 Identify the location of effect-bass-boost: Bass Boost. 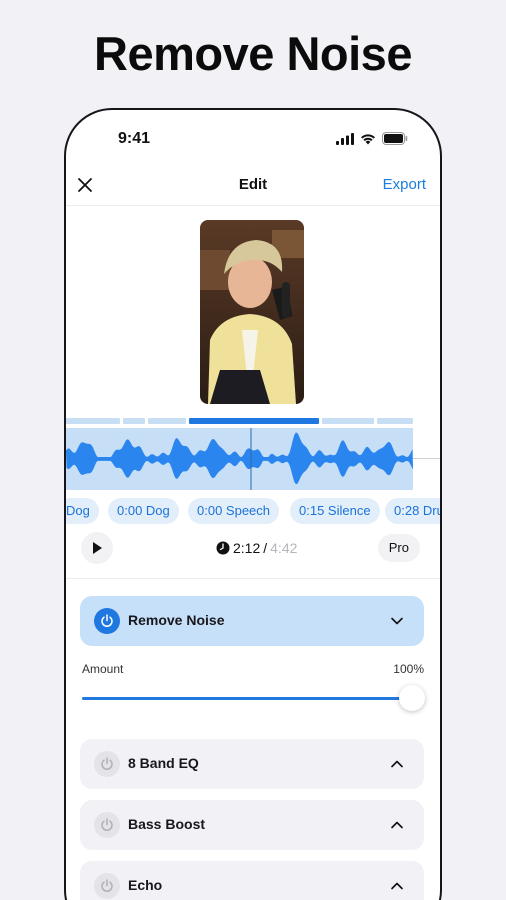
(252, 825).